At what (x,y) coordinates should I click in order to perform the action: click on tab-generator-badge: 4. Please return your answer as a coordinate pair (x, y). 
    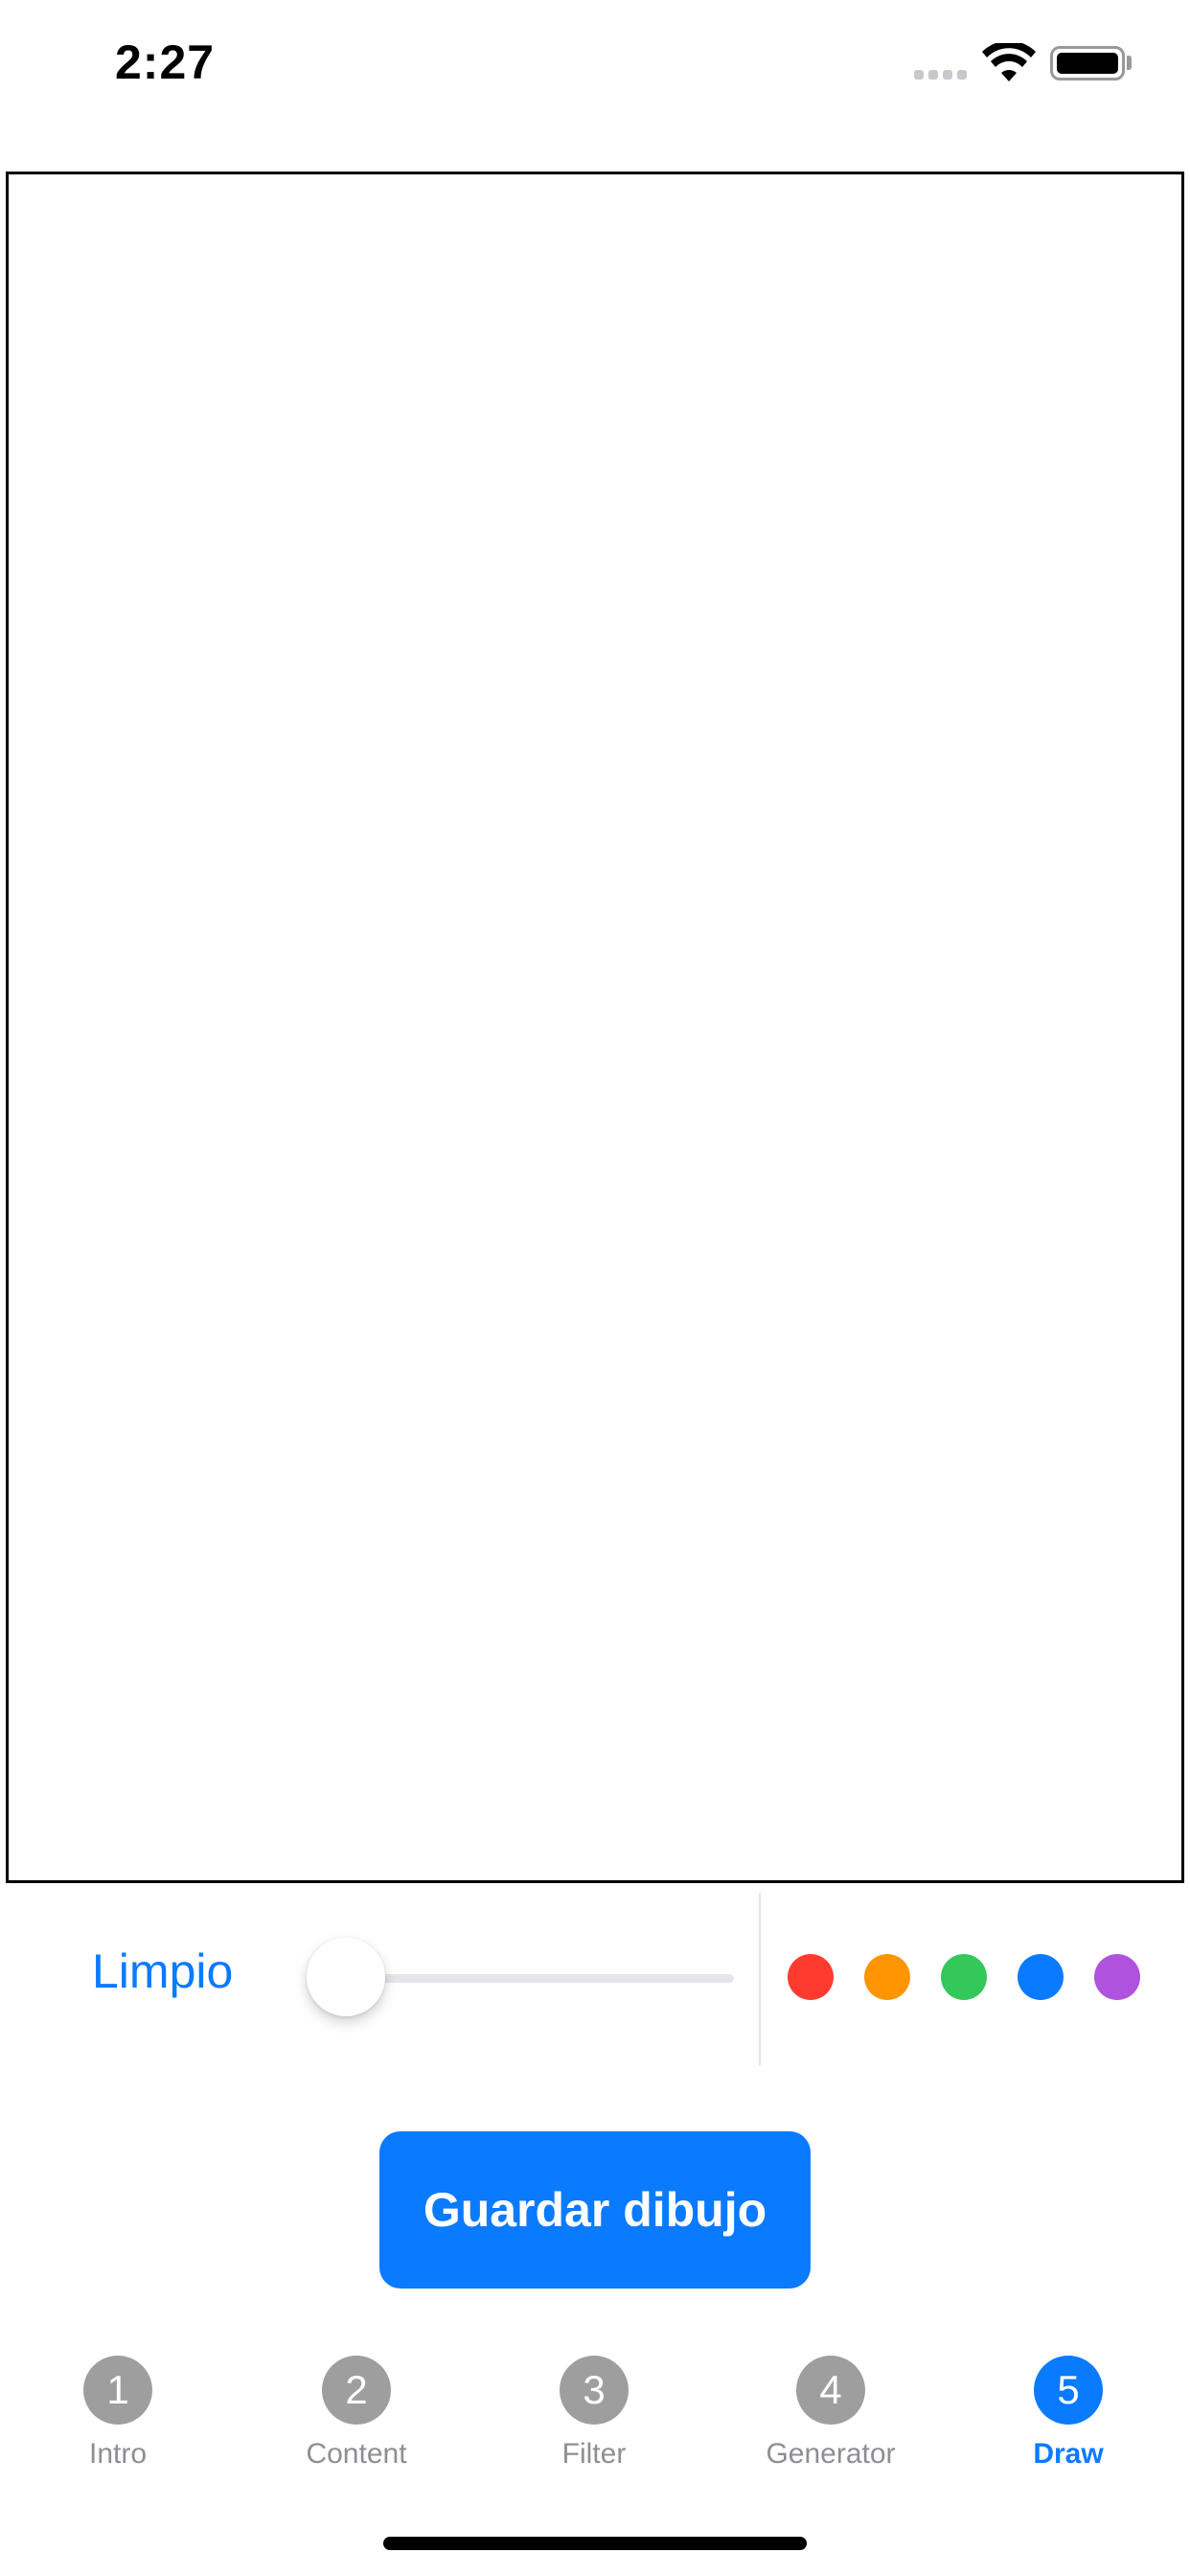
    Looking at the image, I should click on (831, 2390).